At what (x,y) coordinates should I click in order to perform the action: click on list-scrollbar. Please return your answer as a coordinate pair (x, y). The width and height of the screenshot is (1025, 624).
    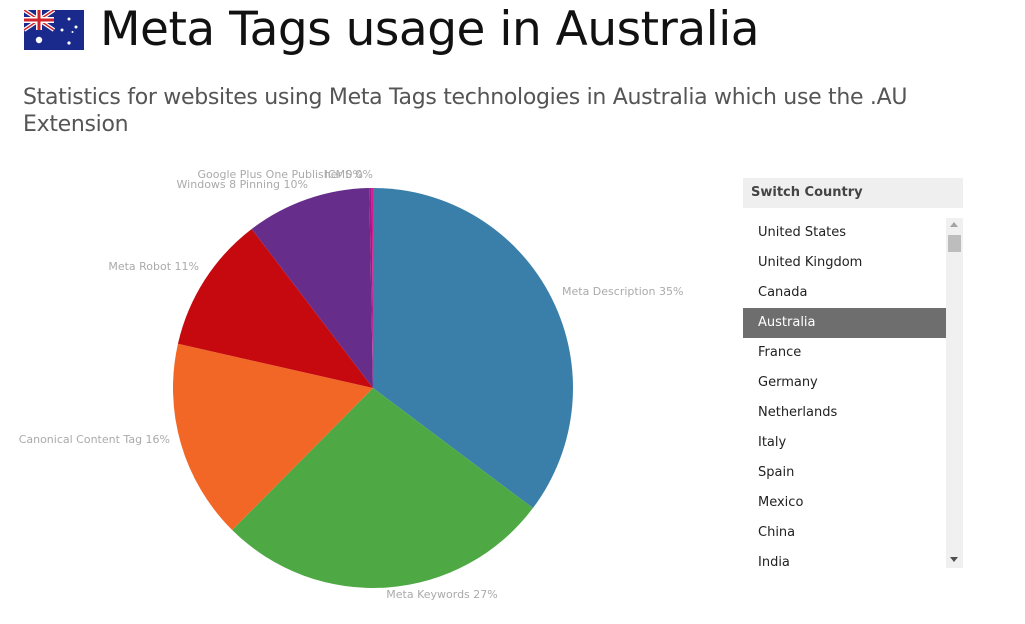
    Looking at the image, I should click on (954, 393).